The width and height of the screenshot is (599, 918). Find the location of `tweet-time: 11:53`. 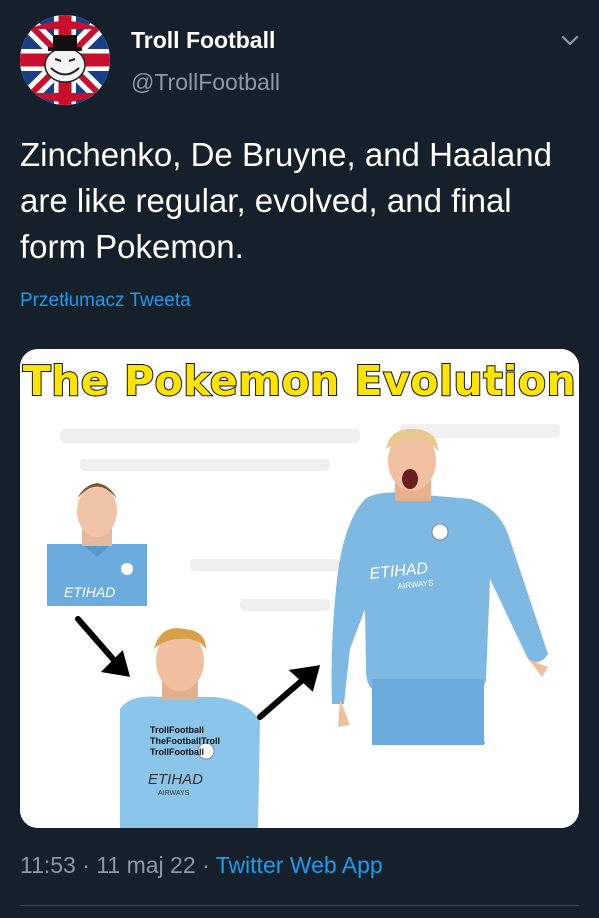

tweet-time: 11:53 is located at coordinates (48, 865).